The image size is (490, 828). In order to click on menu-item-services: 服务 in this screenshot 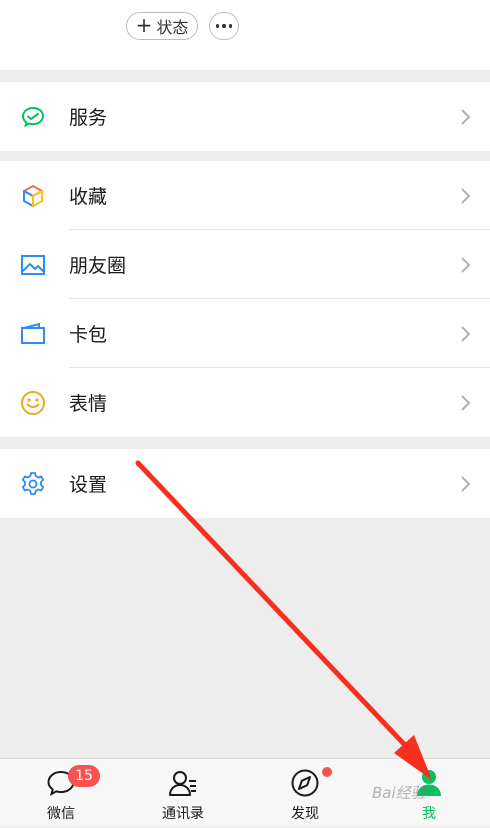, I will do `click(245, 116)`.